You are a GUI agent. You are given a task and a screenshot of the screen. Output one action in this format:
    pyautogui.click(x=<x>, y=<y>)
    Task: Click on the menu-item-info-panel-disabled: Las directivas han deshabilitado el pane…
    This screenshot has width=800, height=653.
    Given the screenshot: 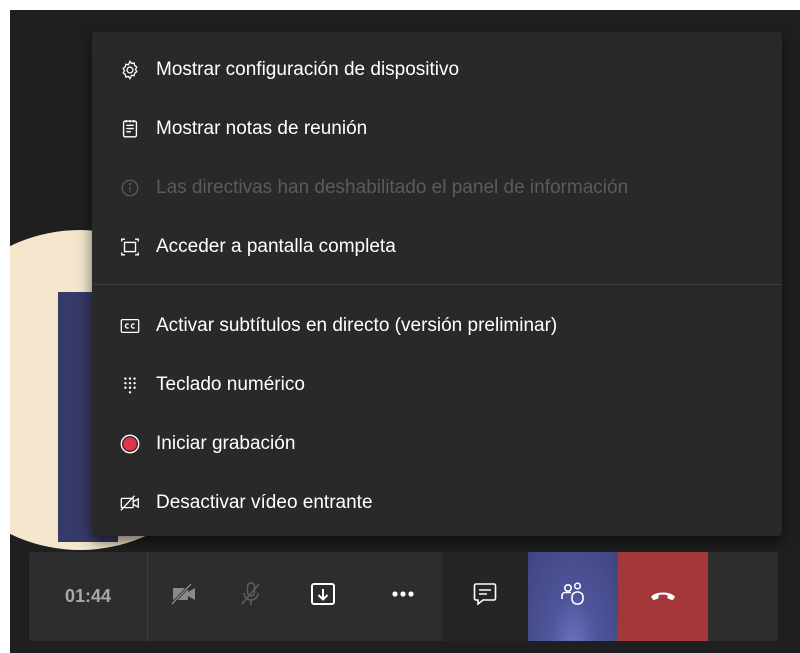 What is the action you would take?
    pyautogui.click(x=437, y=188)
    